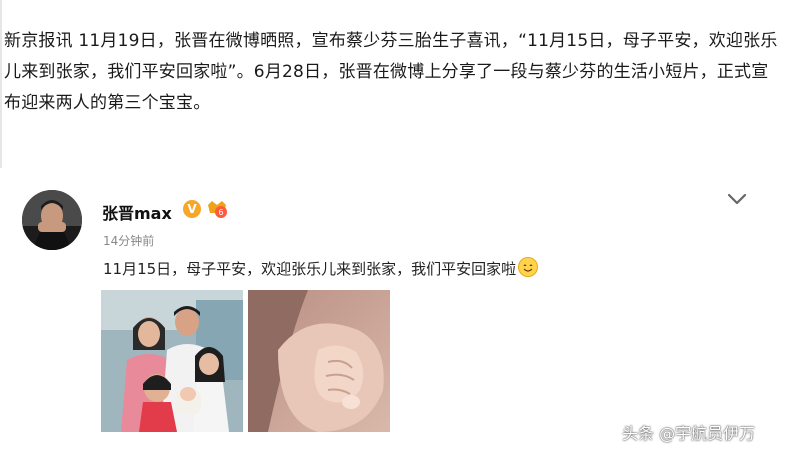 The height and width of the screenshot is (455, 800). I want to click on family-photo, so click(172, 361).